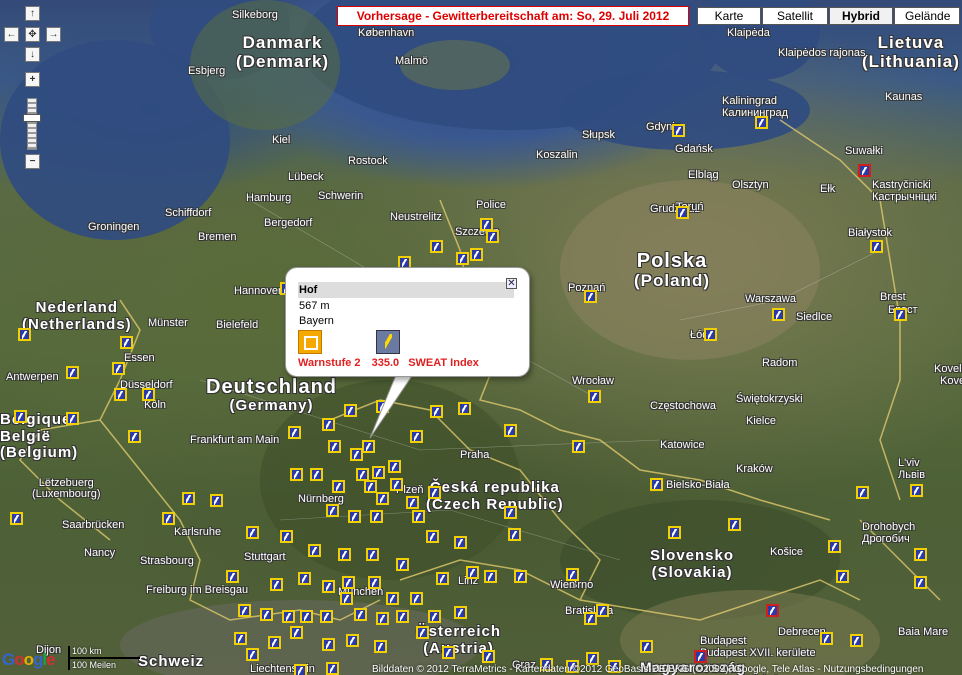  What do you see at coordinates (927, 16) in the screenshot?
I see `map-type-gelande: Gelände` at bounding box center [927, 16].